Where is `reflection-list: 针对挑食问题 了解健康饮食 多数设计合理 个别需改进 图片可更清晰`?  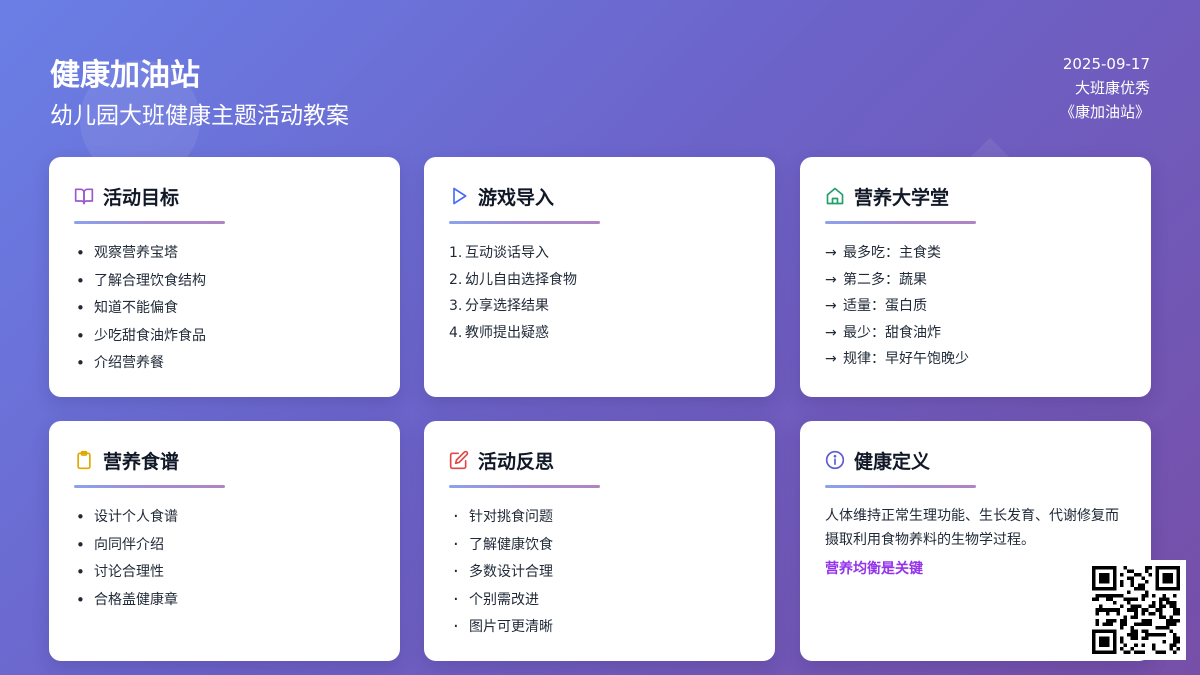 reflection-list: 针对挑食问题 了解健康饮食 多数设计合理 个别需改进 图片可更清晰 is located at coordinates (599, 573).